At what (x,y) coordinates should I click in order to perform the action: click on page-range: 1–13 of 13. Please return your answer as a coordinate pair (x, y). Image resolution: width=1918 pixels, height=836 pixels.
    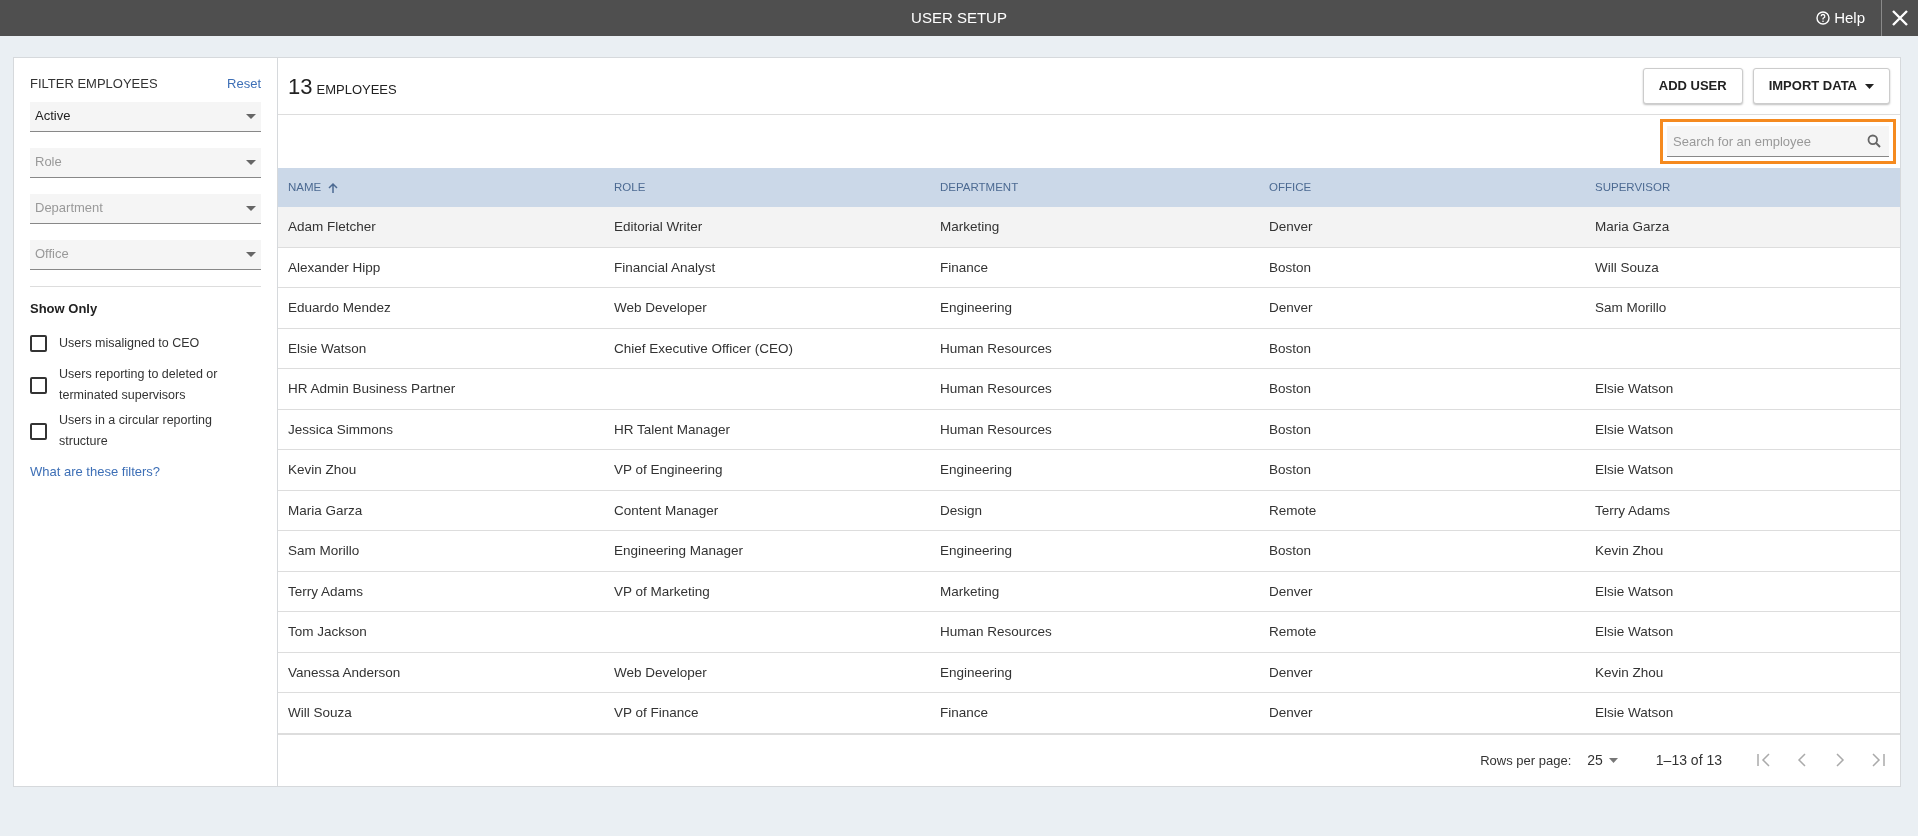
    Looking at the image, I should click on (1688, 760).